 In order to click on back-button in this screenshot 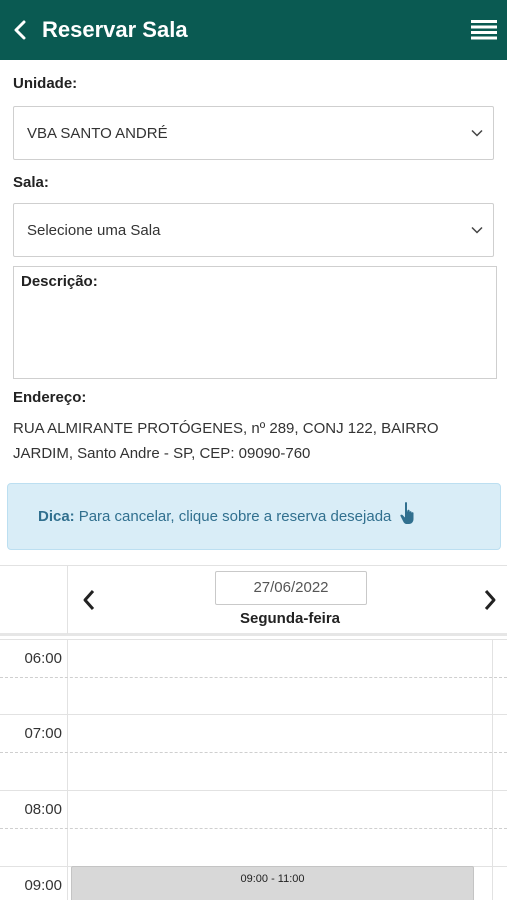, I will do `click(20, 30)`.